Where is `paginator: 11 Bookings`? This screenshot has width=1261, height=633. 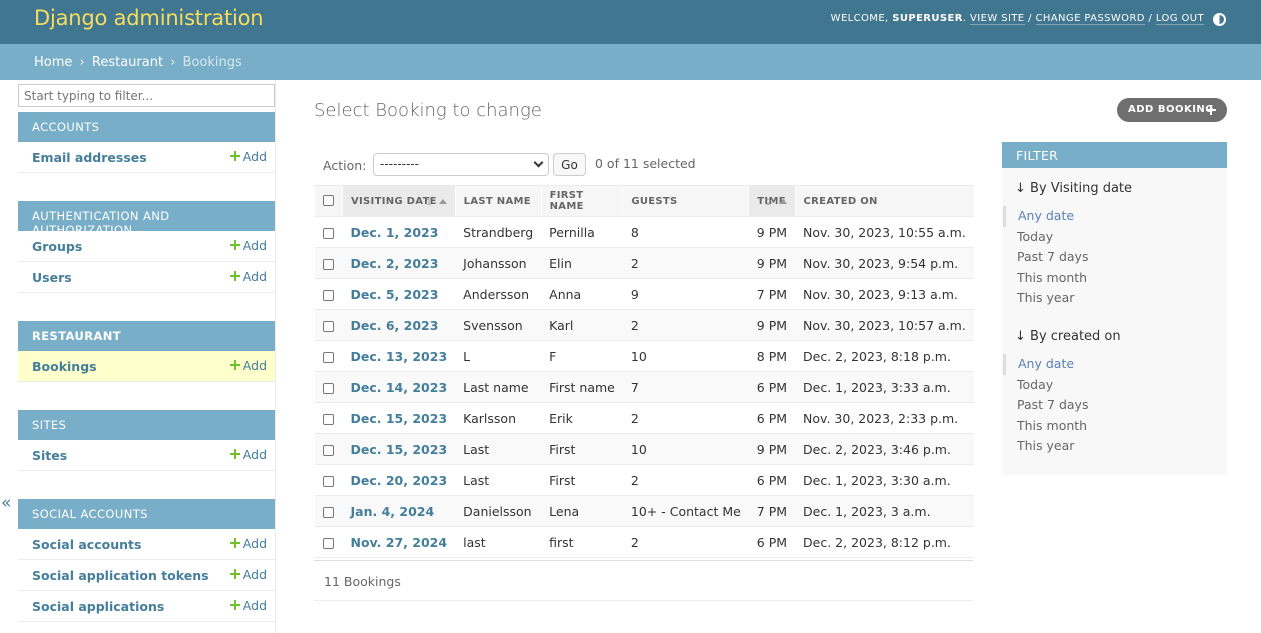
paginator: 11 Bookings is located at coordinates (643, 580).